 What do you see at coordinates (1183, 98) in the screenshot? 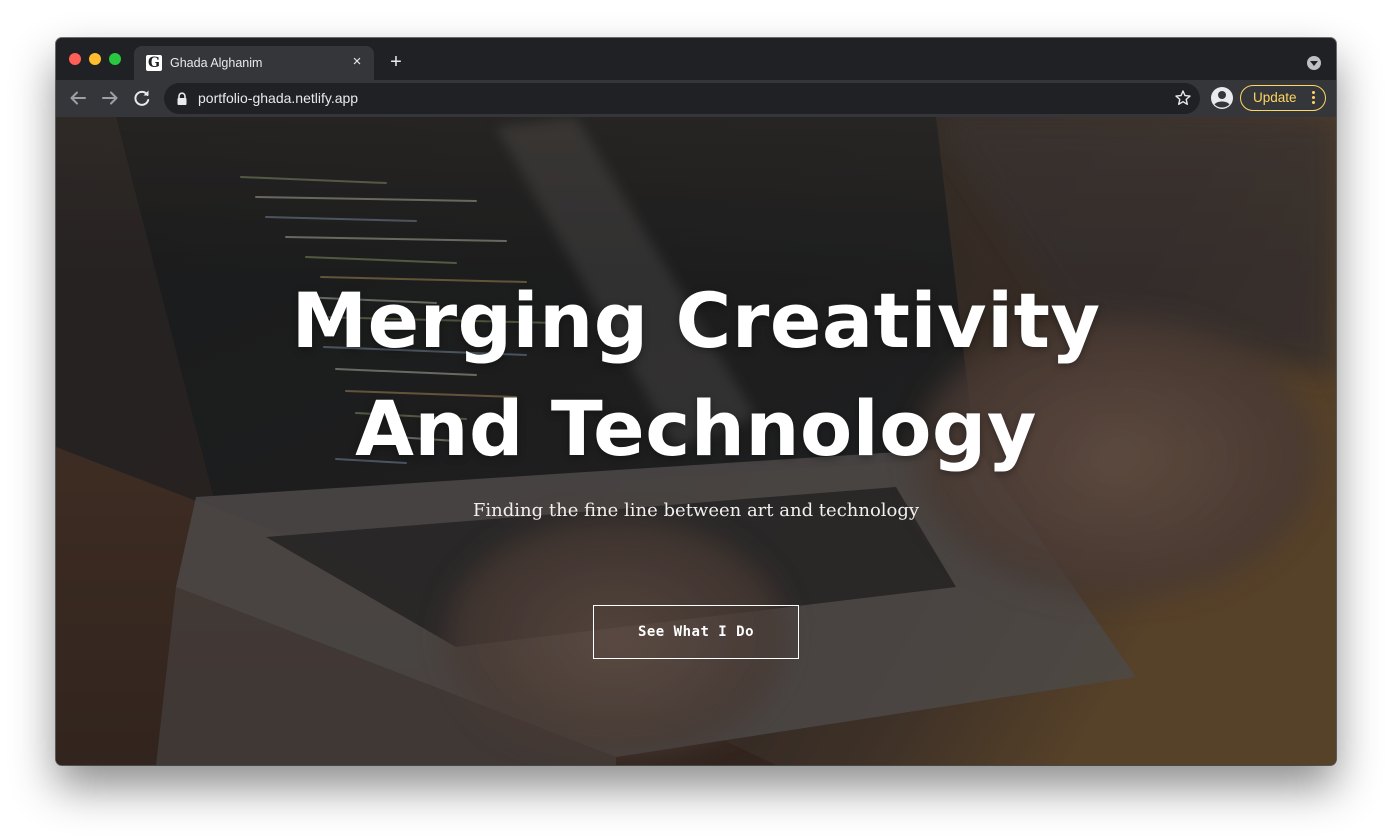
I see `star-icon` at bounding box center [1183, 98].